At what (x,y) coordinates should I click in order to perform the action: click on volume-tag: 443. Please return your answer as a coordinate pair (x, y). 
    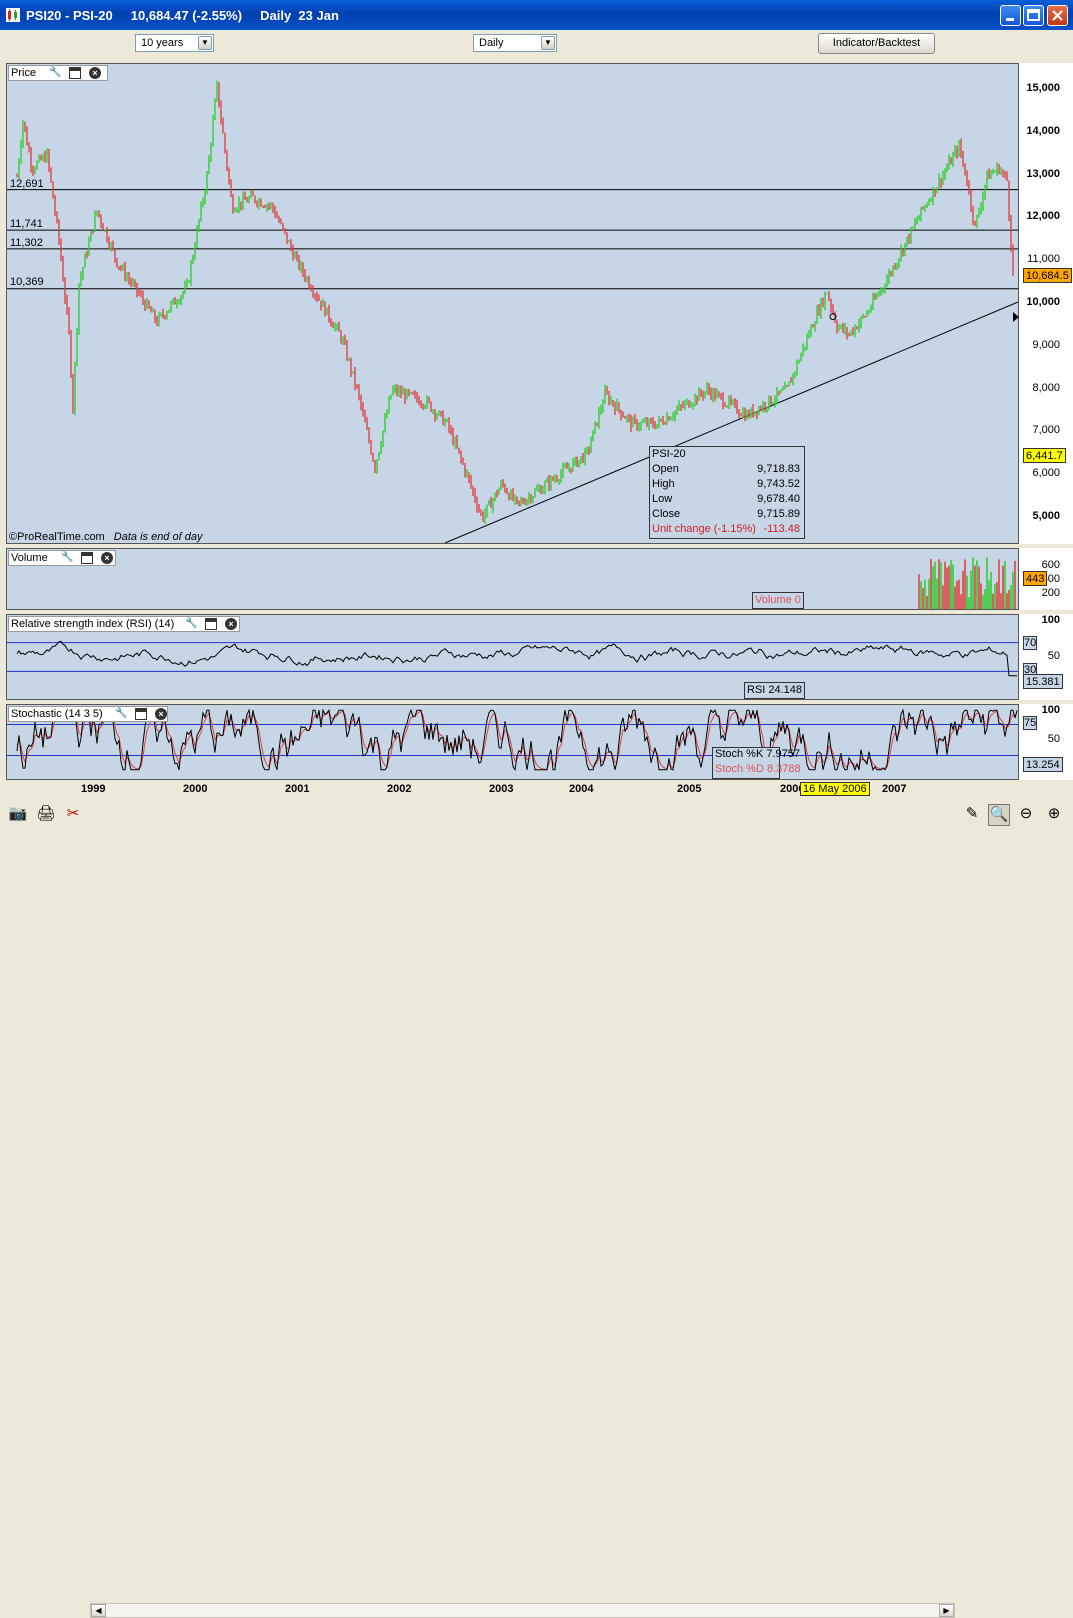
    Looking at the image, I should click on (1035, 578).